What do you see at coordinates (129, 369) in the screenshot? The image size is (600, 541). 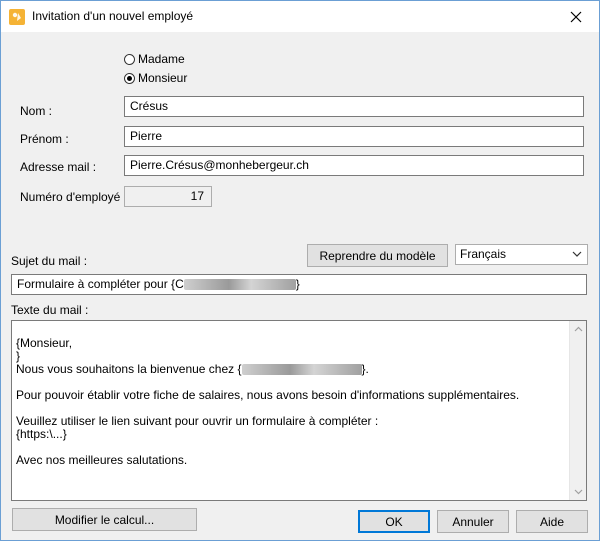 I see `body-line-prefix: Nous vous souhaitons la bienvenue chez {` at bounding box center [129, 369].